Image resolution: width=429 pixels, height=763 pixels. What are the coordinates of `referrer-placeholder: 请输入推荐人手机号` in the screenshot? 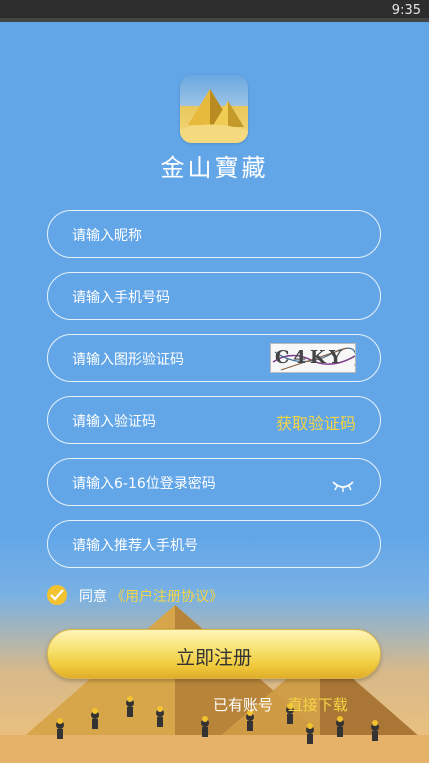 It's located at (135, 546).